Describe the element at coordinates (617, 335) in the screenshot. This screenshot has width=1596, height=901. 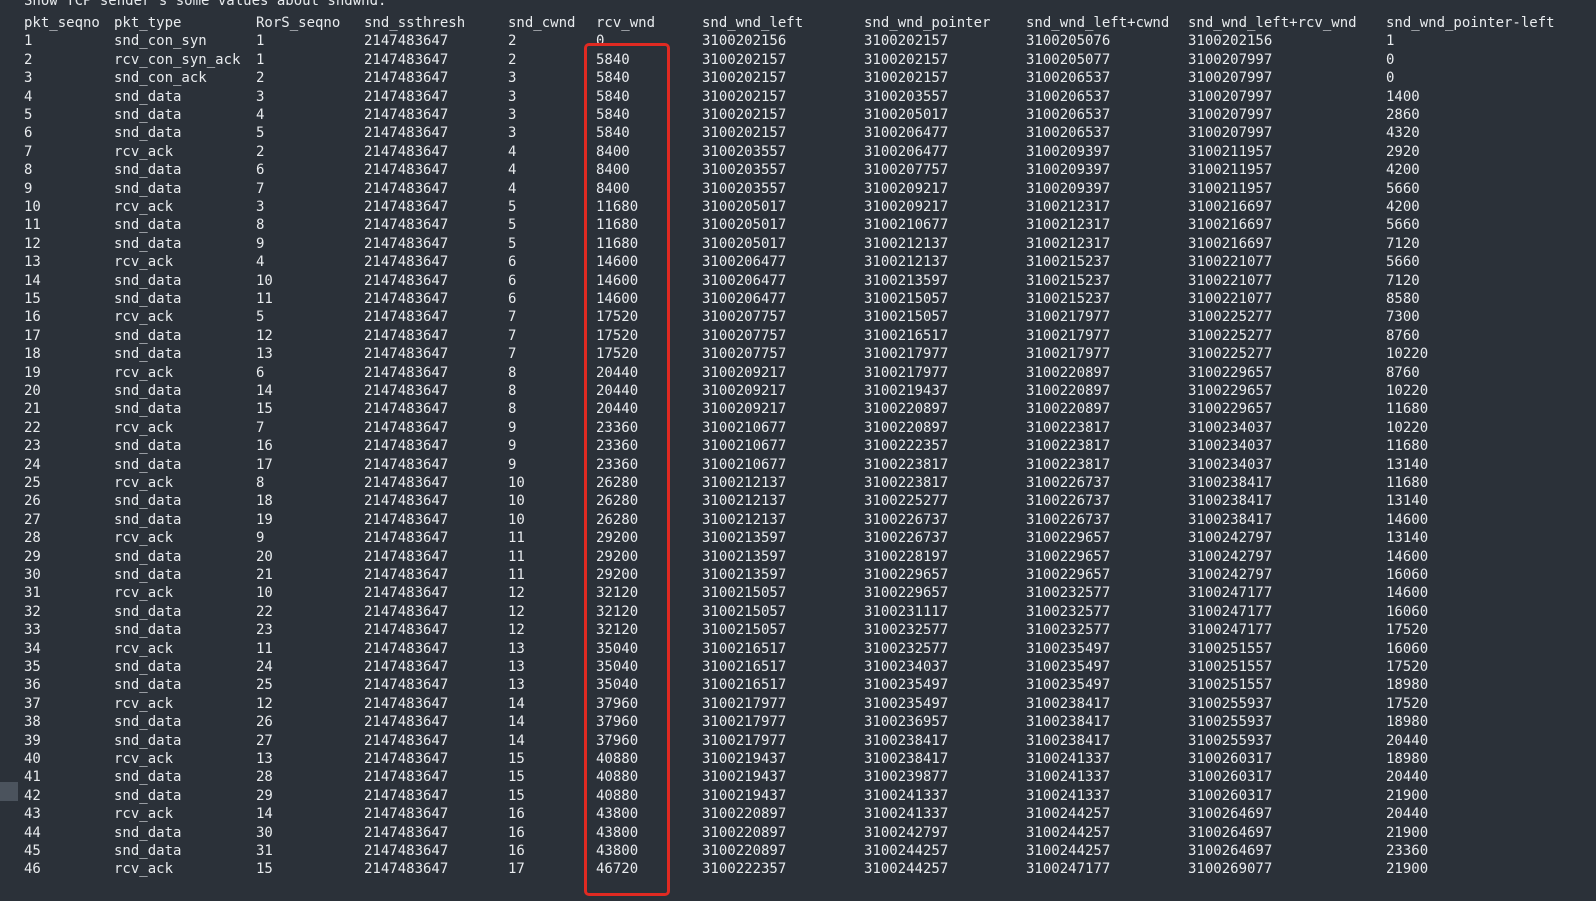
I see `cell-rcv-wnd: 17520` at that location.